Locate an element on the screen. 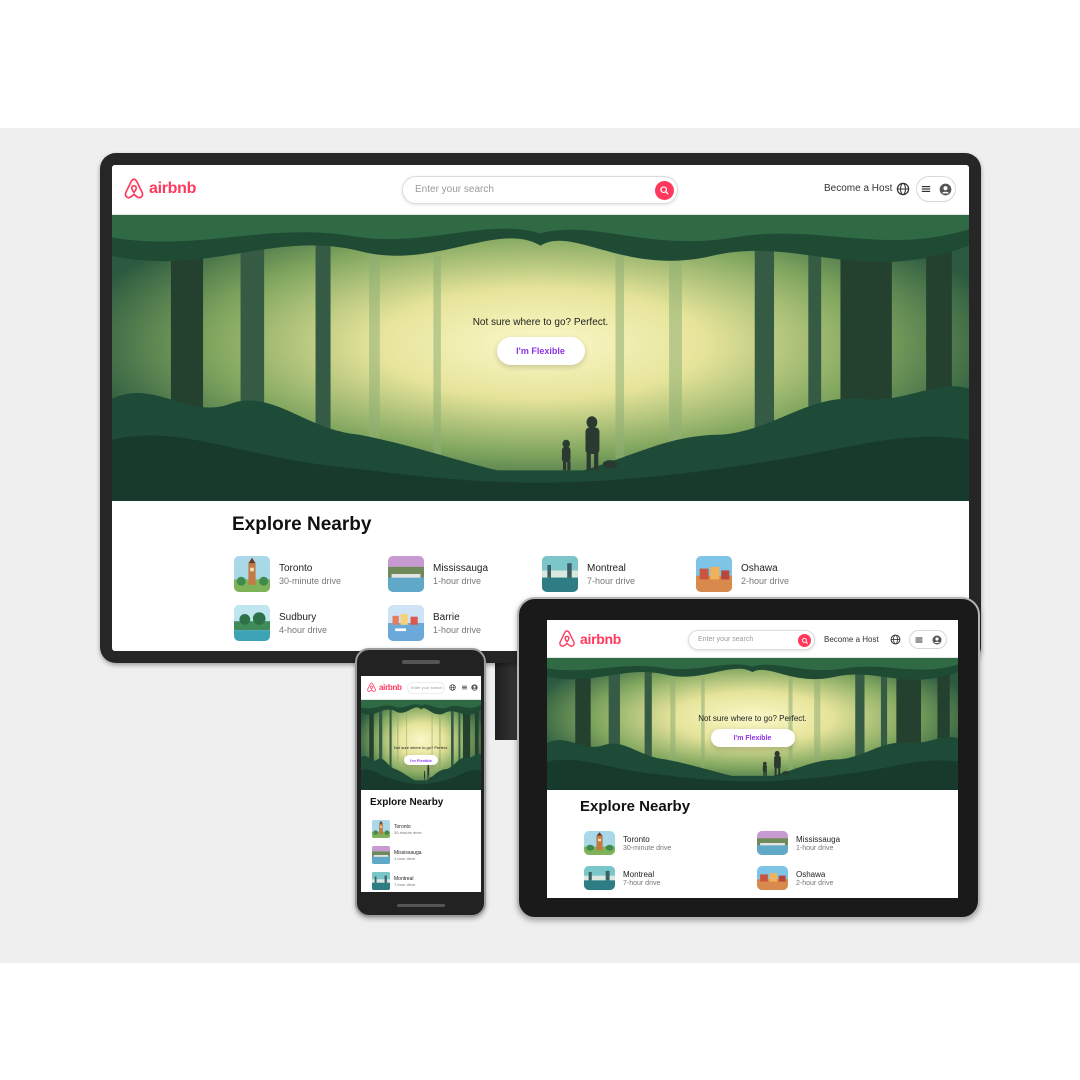 The image size is (1080, 1080). desktop-logo: airbnb is located at coordinates (159, 189).